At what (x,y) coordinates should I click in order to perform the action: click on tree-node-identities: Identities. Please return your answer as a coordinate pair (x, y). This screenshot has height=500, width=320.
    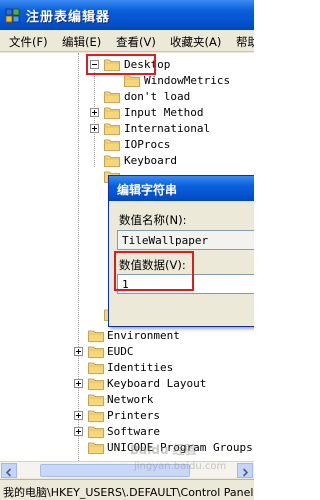
    Looking at the image, I should click on (127, 368).